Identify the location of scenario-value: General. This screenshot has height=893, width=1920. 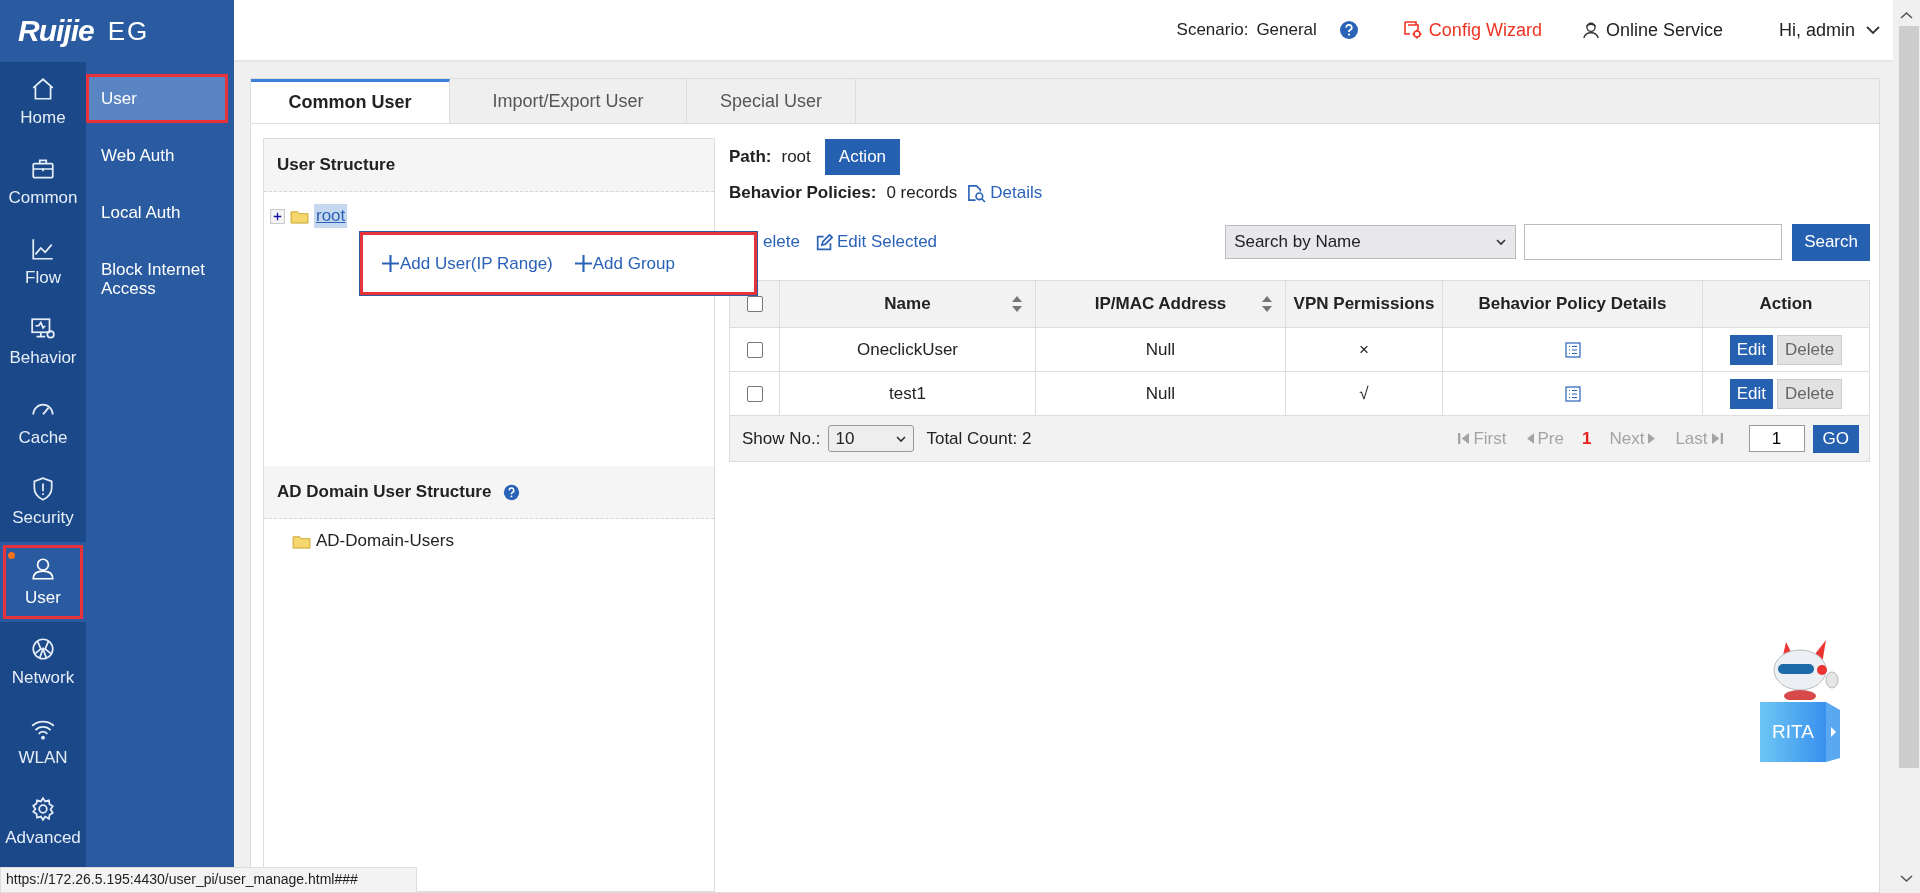
(1286, 30).